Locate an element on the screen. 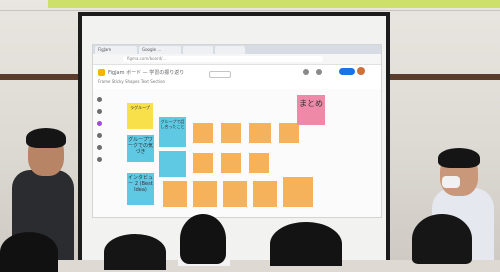 This screenshot has height=272, width=500. face-mask is located at coordinates (451, 182).